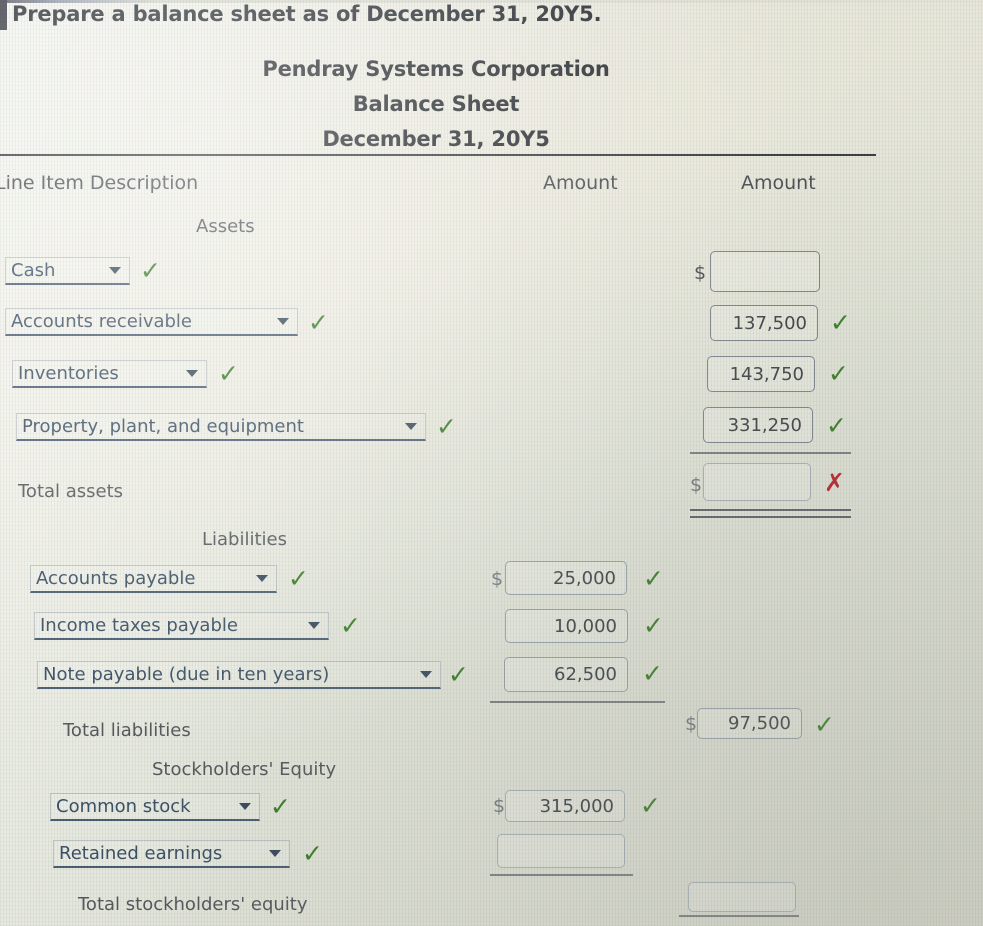  I want to click on line-item-select-common-stock: Common stock, so click(155, 807).